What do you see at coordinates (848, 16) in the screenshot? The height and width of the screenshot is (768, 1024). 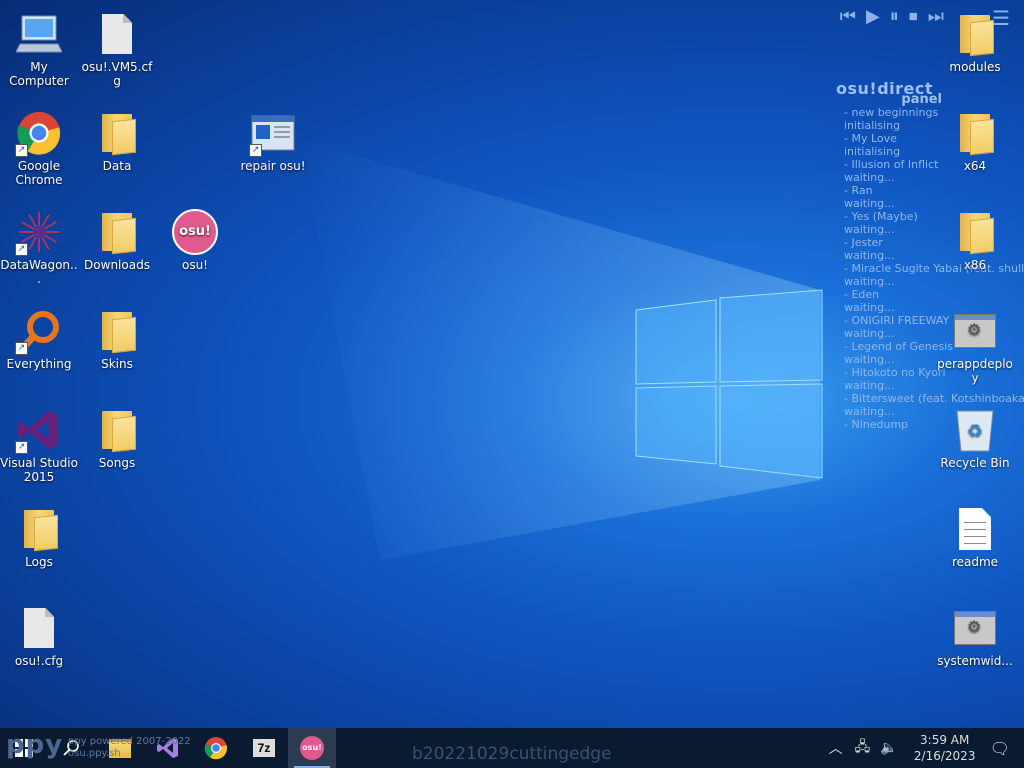 I see `skip-previous-icon: ⏮` at bounding box center [848, 16].